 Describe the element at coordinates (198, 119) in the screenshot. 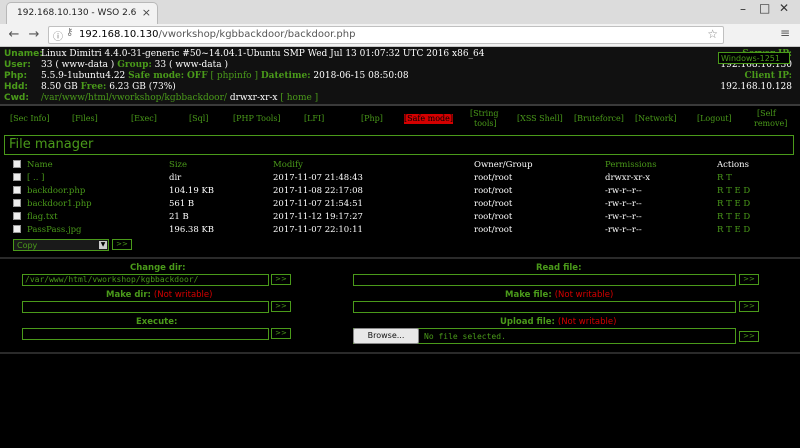

I see `menu-sql: [Sql]` at that location.